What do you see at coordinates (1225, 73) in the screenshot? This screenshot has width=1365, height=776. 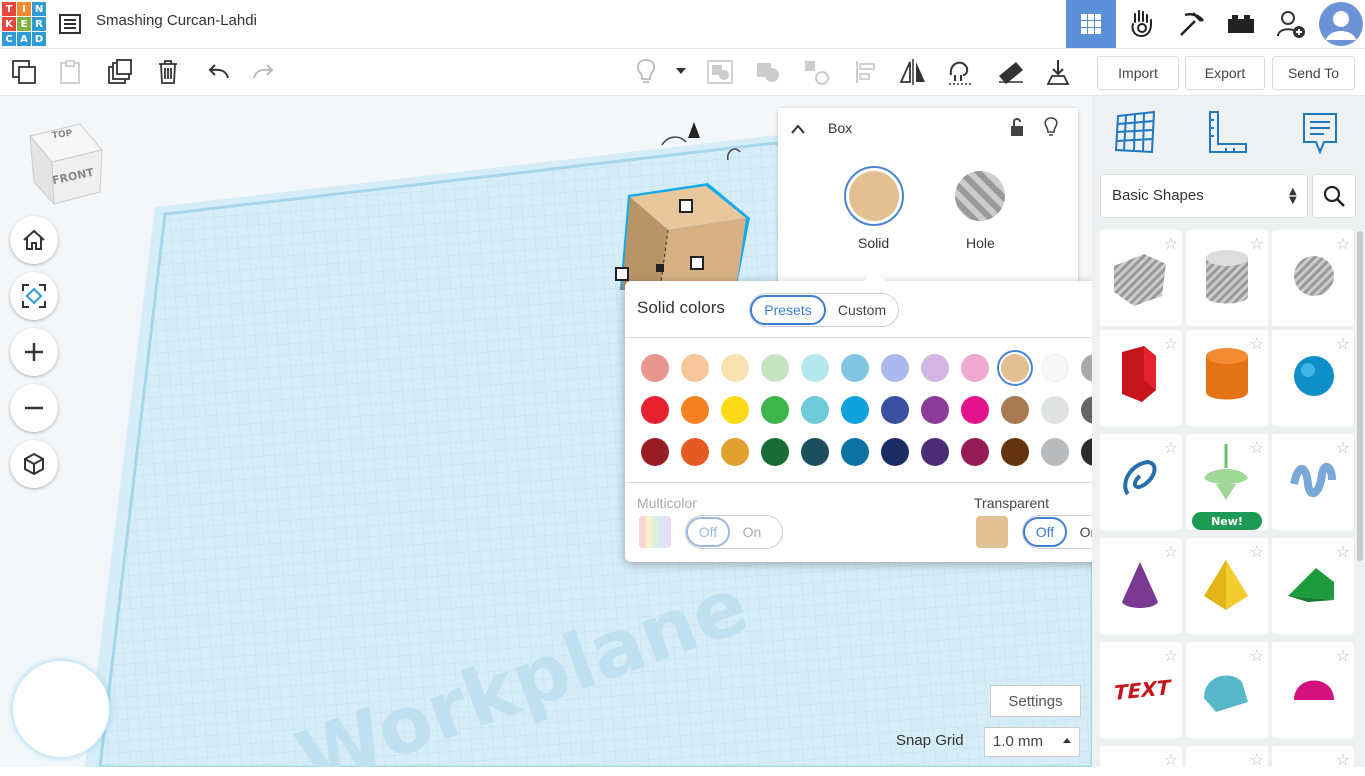 I see `export-button: Export` at bounding box center [1225, 73].